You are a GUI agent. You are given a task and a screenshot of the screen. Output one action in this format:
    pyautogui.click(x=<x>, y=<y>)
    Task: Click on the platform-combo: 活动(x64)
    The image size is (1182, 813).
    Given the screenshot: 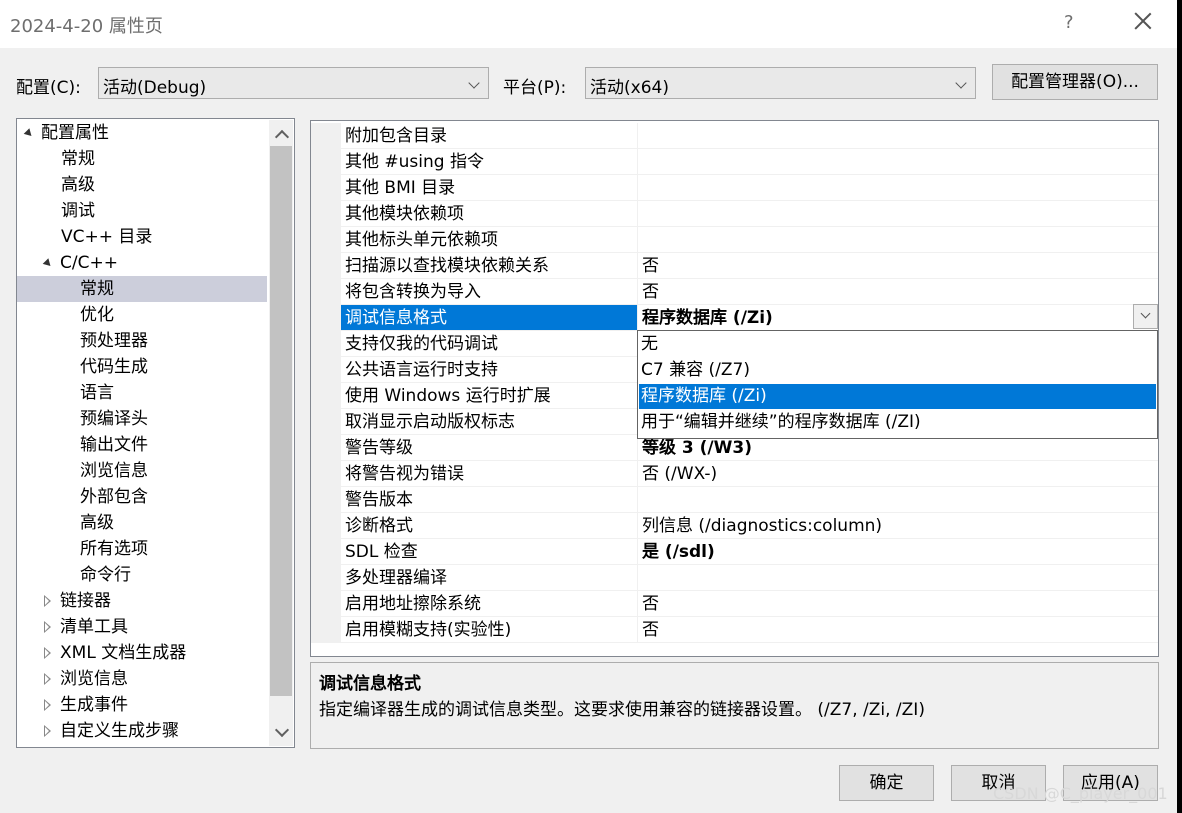 What is the action you would take?
    pyautogui.click(x=780, y=83)
    